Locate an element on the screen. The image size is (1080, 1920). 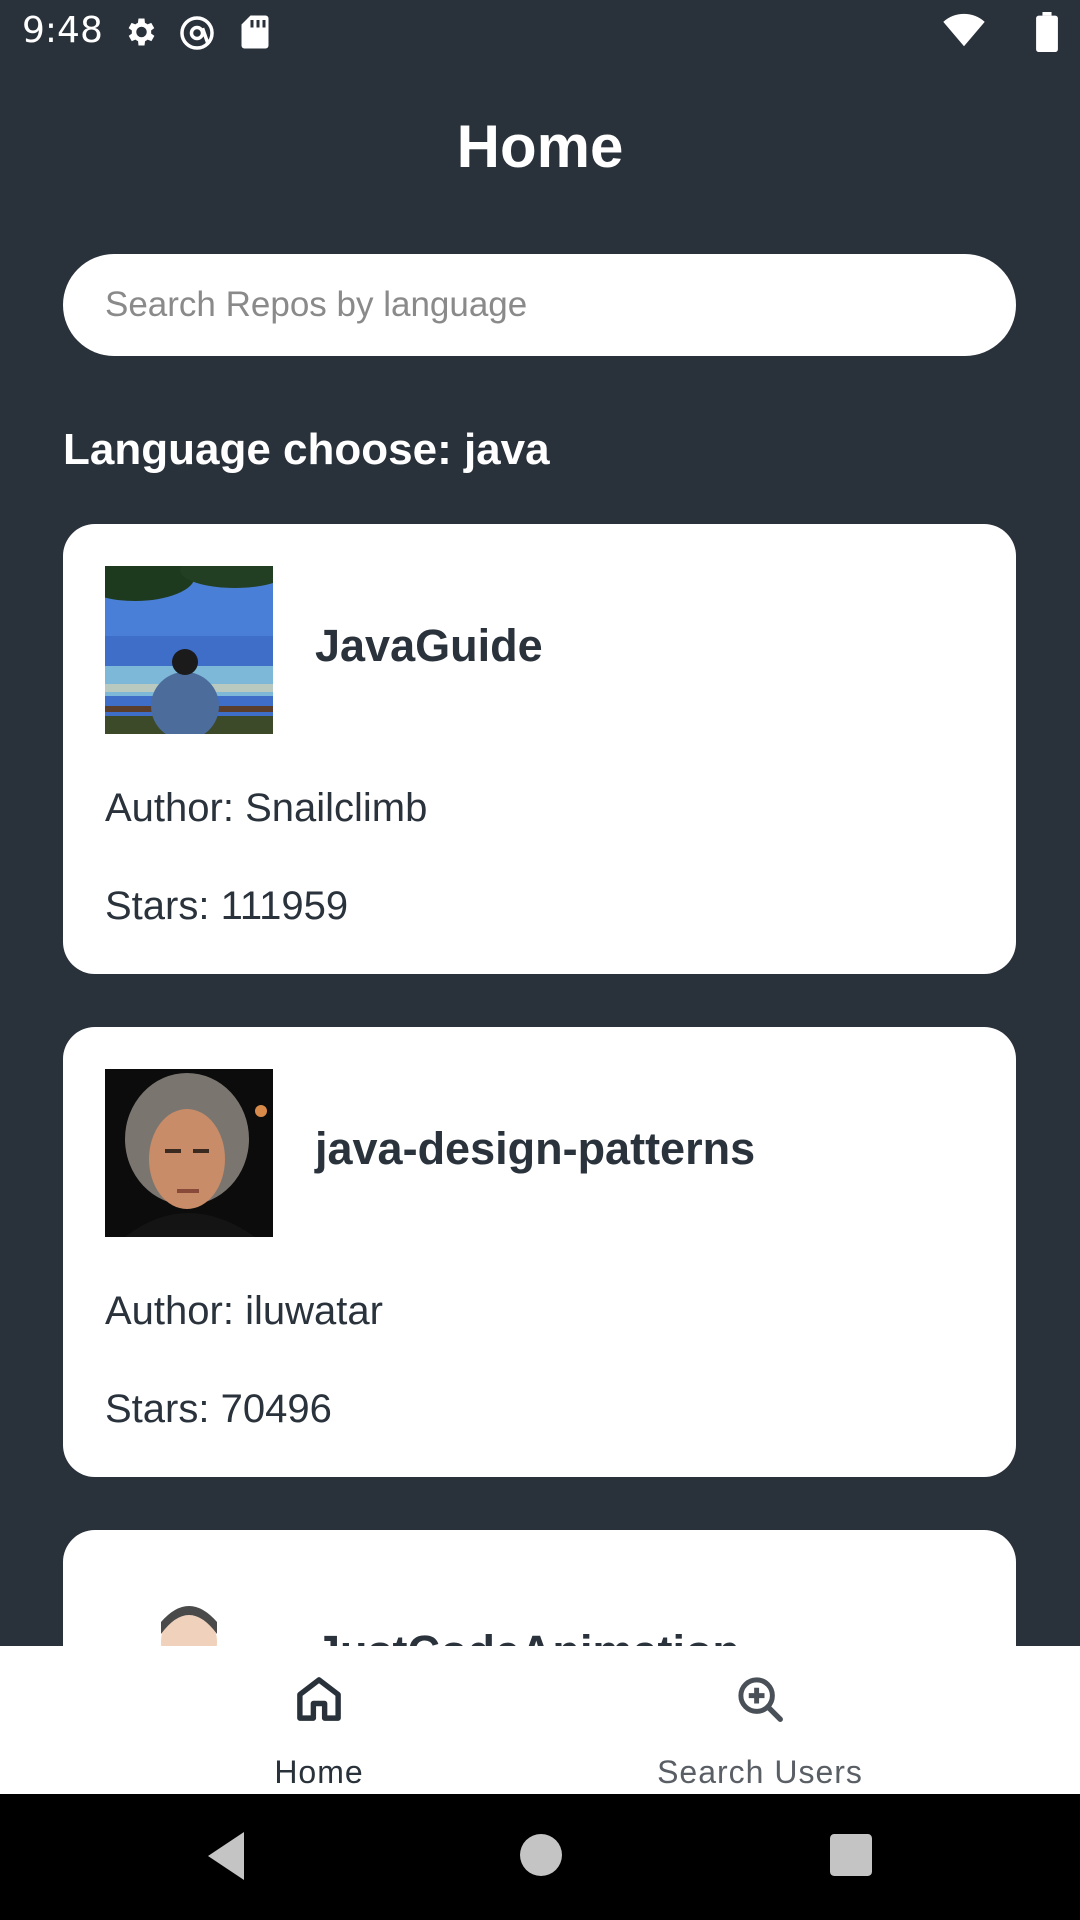
settings-gear-icon is located at coordinates (140, 34).